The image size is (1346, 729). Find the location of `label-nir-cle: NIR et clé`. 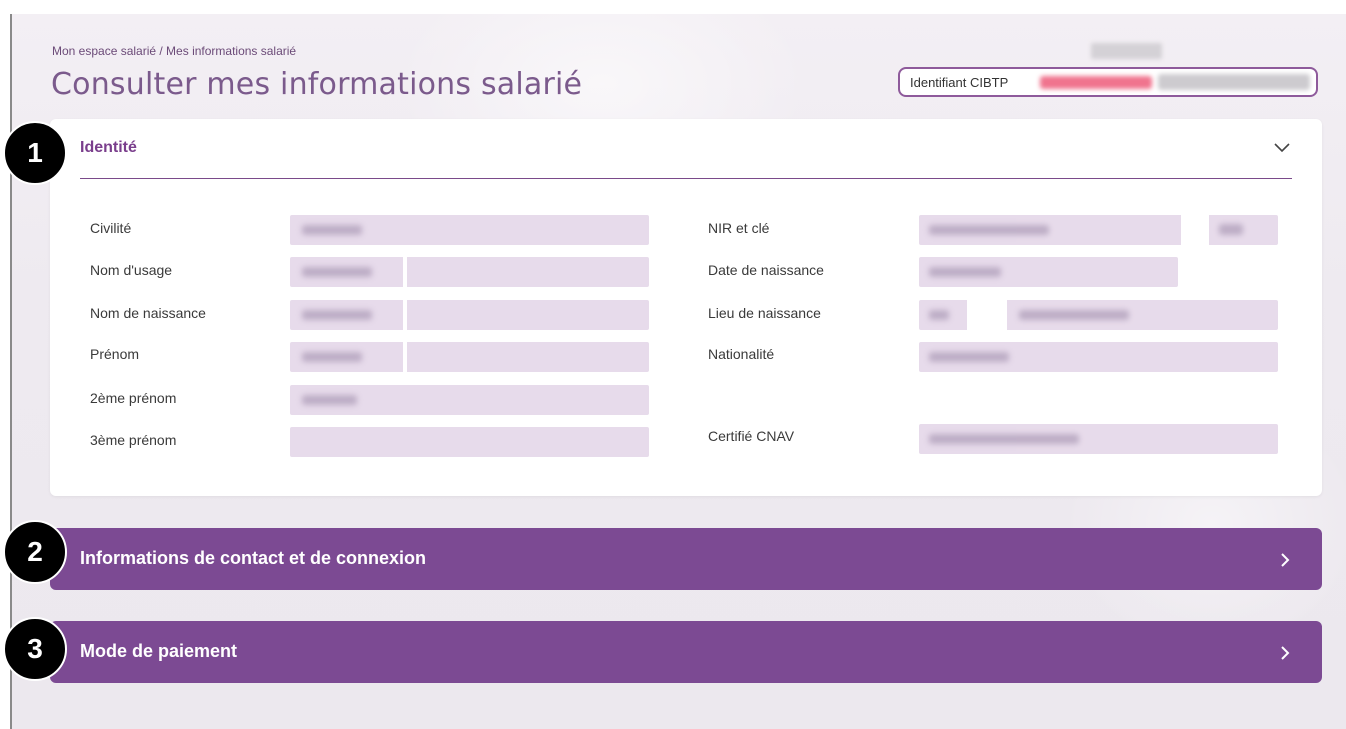

label-nir-cle: NIR et clé is located at coordinates (739, 228).